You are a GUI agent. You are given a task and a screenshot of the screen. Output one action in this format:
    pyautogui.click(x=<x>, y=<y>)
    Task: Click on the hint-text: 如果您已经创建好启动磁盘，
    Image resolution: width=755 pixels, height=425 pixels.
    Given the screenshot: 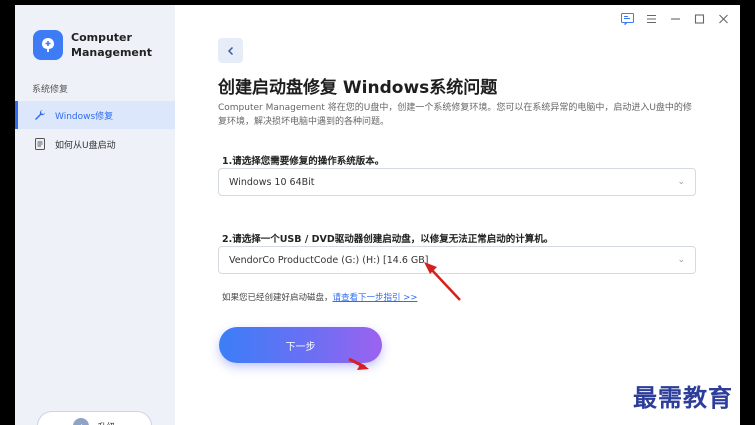 What is the action you would take?
    pyautogui.click(x=277, y=298)
    